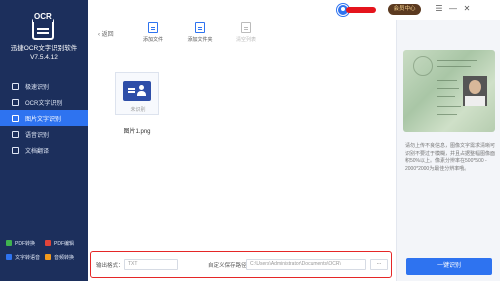  I want to click on back-label: 返回, so click(107, 35).